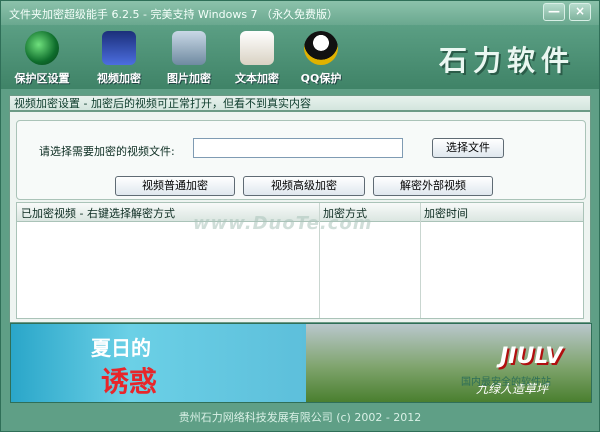 The image size is (600, 432). I want to click on banner-text-temptation: 诱惑, so click(129, 381).